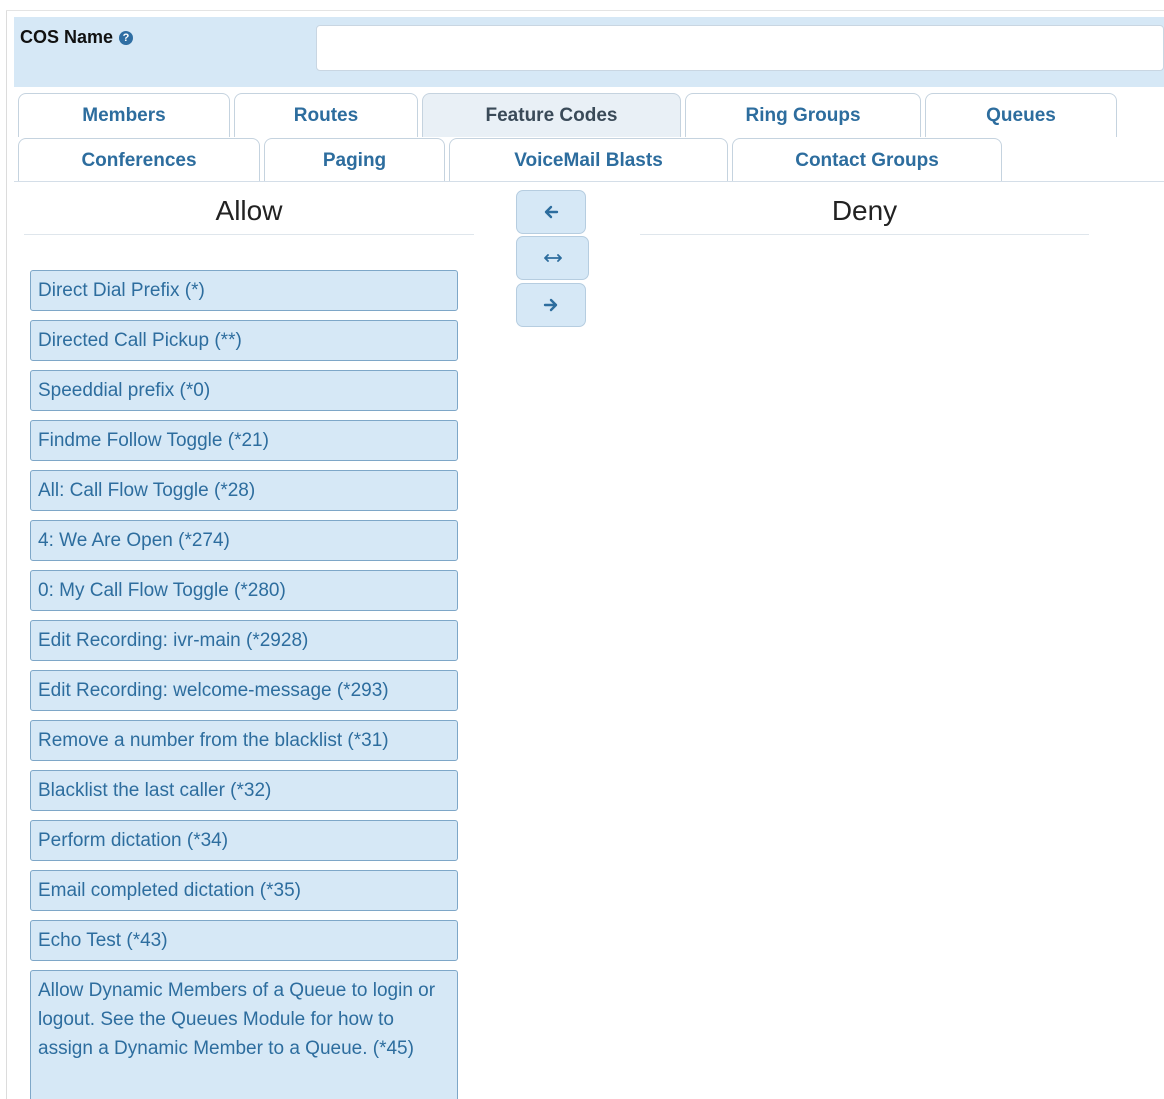 This screenshot has height=1099, width=1164. Describe the element at coordinates (249, 234) in the screenshot. I see `allow-heading-rule` at that location.